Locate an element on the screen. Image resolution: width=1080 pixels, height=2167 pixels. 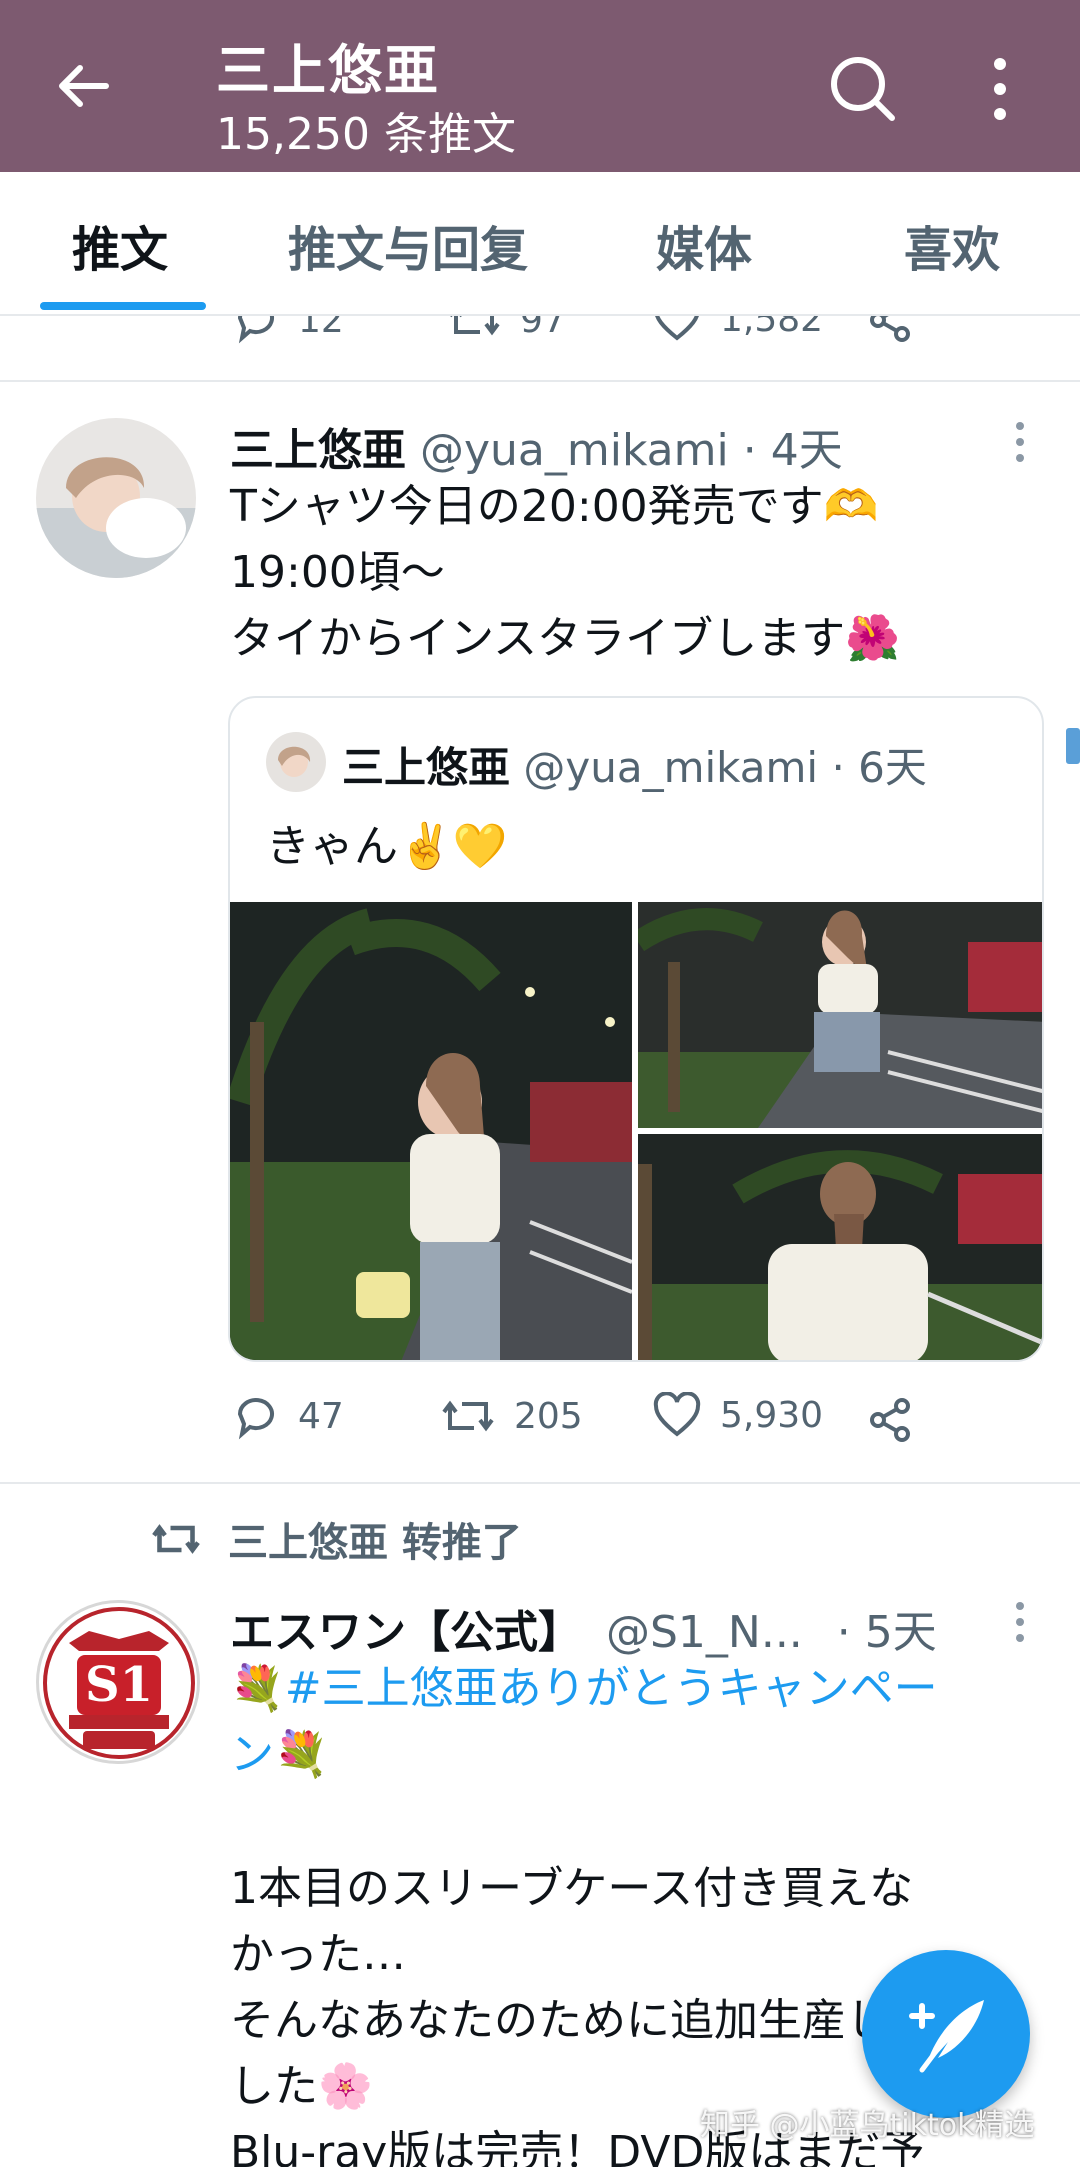
tab-likes: 喜欢 is located at coordinates (952, 245).